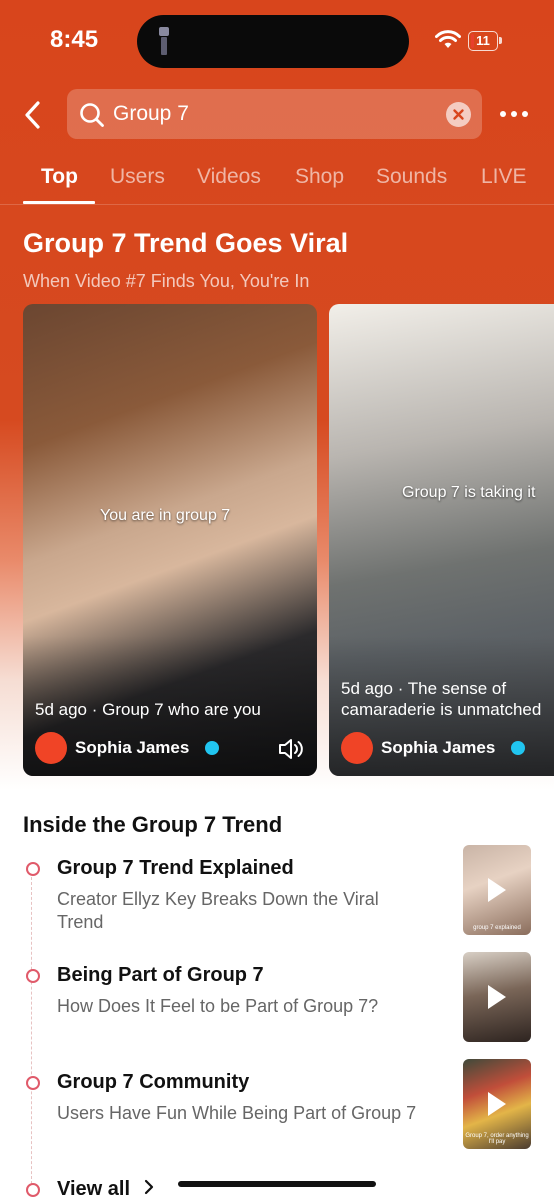 This screenshot has height=1201, width=554. I want to click on chevron-right-icon, so click(148, 1187).